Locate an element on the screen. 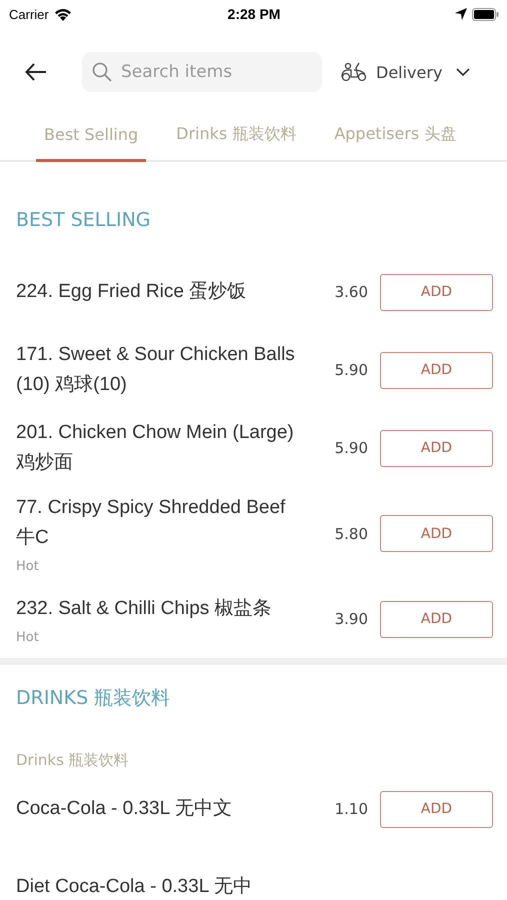 The height and width of the screenshot is (900, 507). item-name: 77. Crispy Spicy Shredded Beef 牛C is located at coordinates (151, 523).